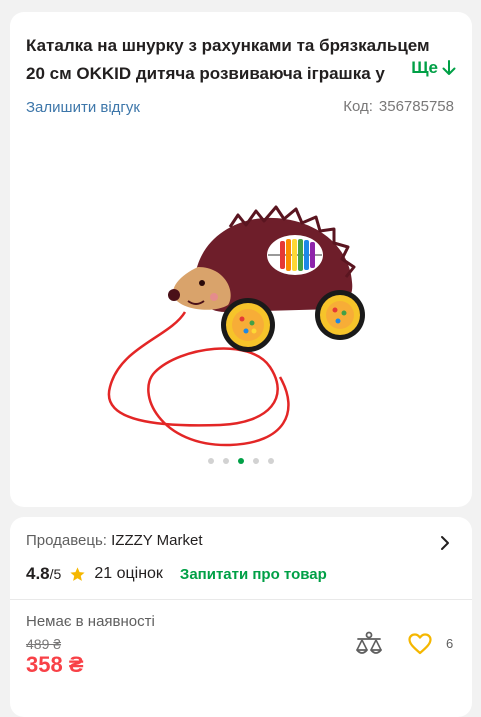 Image resolution: width=481 pixels, height=717 pixels. What do you see at coordinates (449, 67) in the screenshot?
I see `arrow-down-icon` at bounding box center [449, 67].